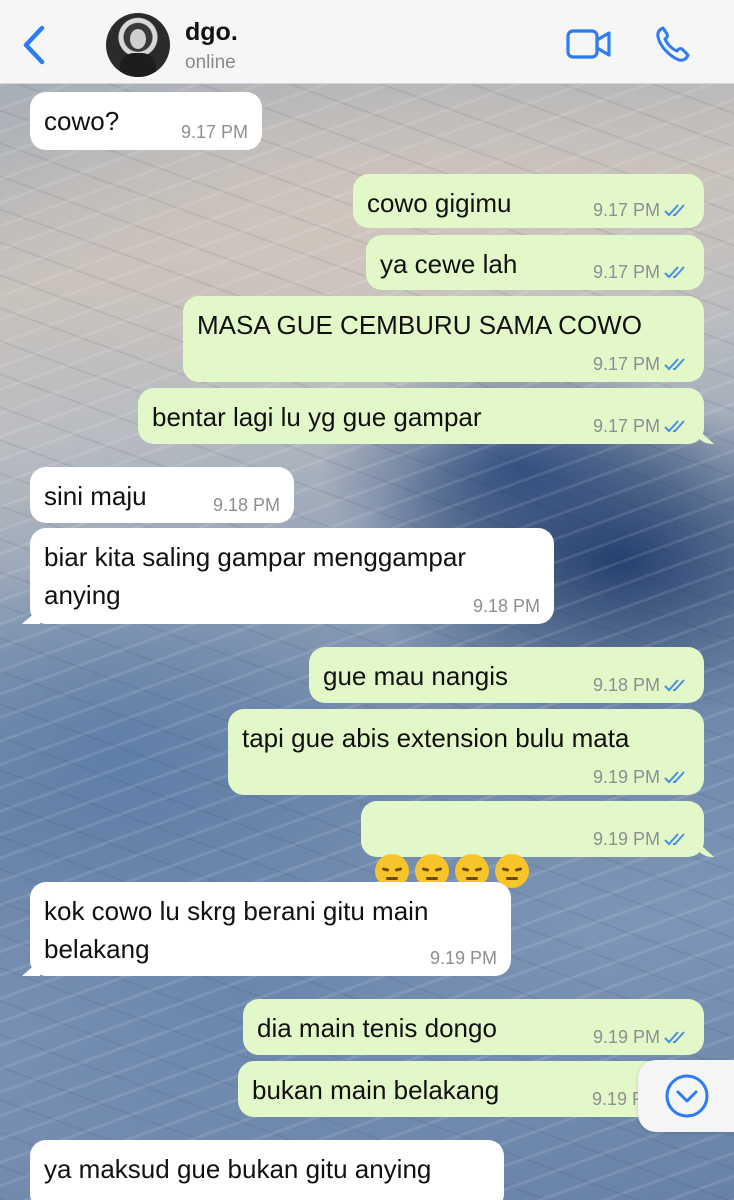 Image resolution: width=734 pixels, height=1200 pixels. What do you see at coordinates (376, 1090) in the screenshot?
I see `message-text: bukan main belakang` at bounding box center [376, 1090].